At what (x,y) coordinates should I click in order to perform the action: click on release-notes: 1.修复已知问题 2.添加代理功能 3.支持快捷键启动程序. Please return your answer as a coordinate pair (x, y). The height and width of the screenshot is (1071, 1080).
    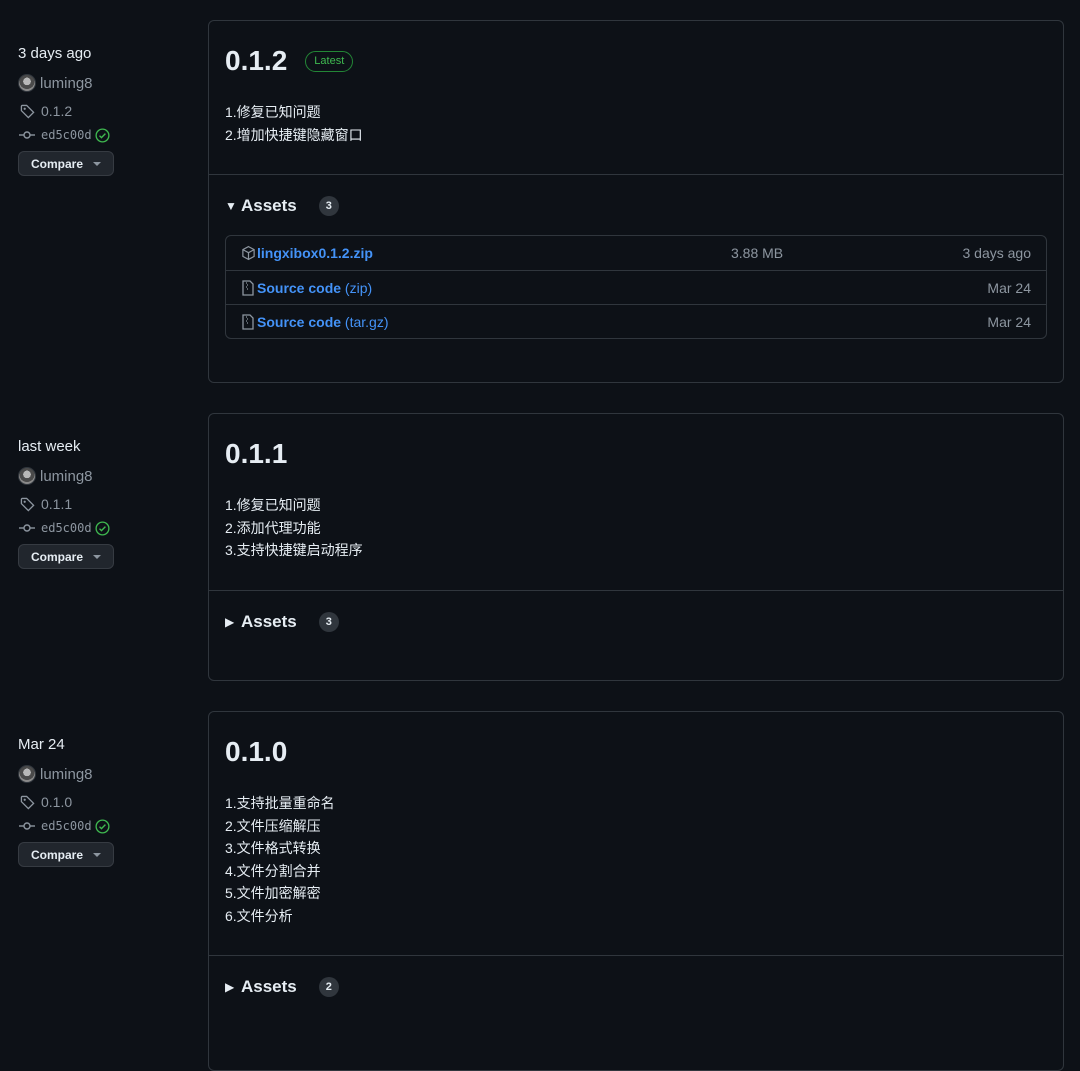
    Looking at the image, I should click on (636, 542).